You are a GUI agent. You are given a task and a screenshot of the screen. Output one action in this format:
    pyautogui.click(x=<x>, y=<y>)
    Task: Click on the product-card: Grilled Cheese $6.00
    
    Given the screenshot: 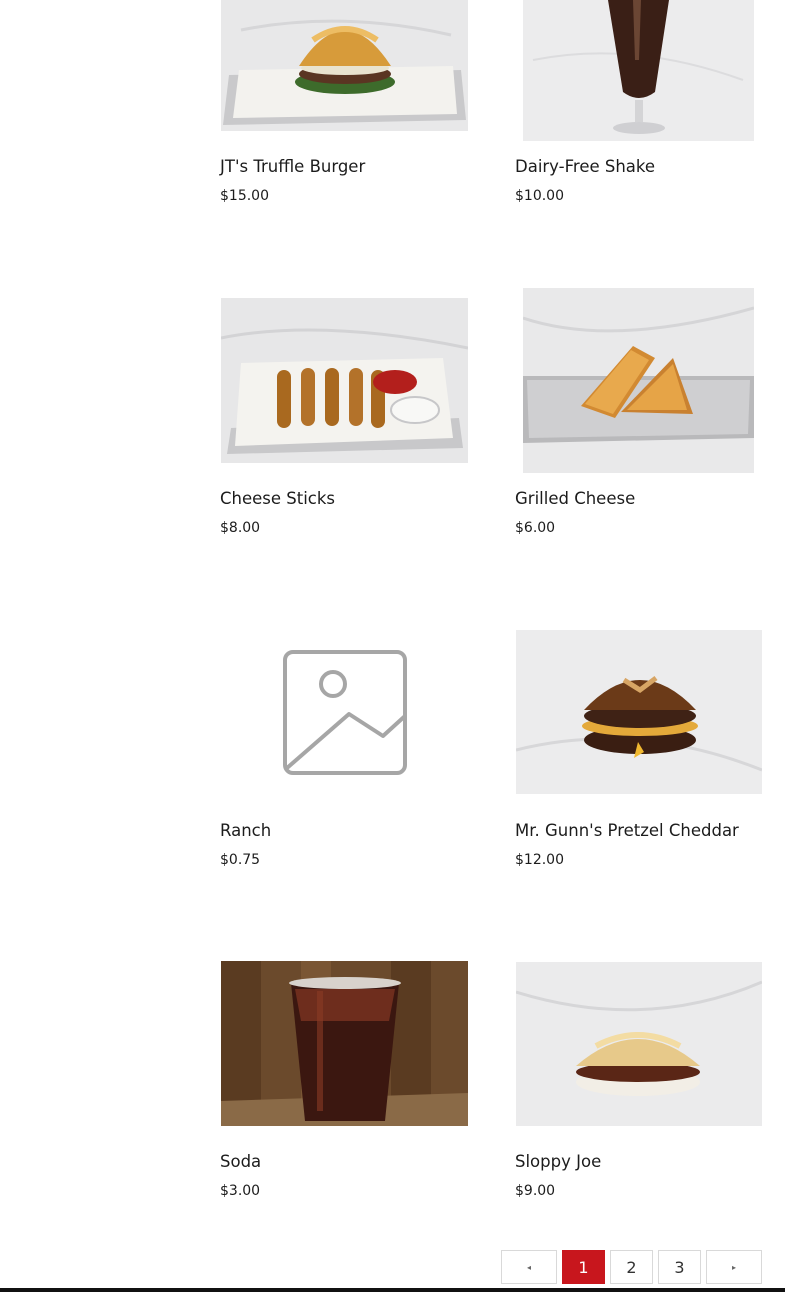 What is the action you would take?
    pyautogui.click(x=640, y=418)
    